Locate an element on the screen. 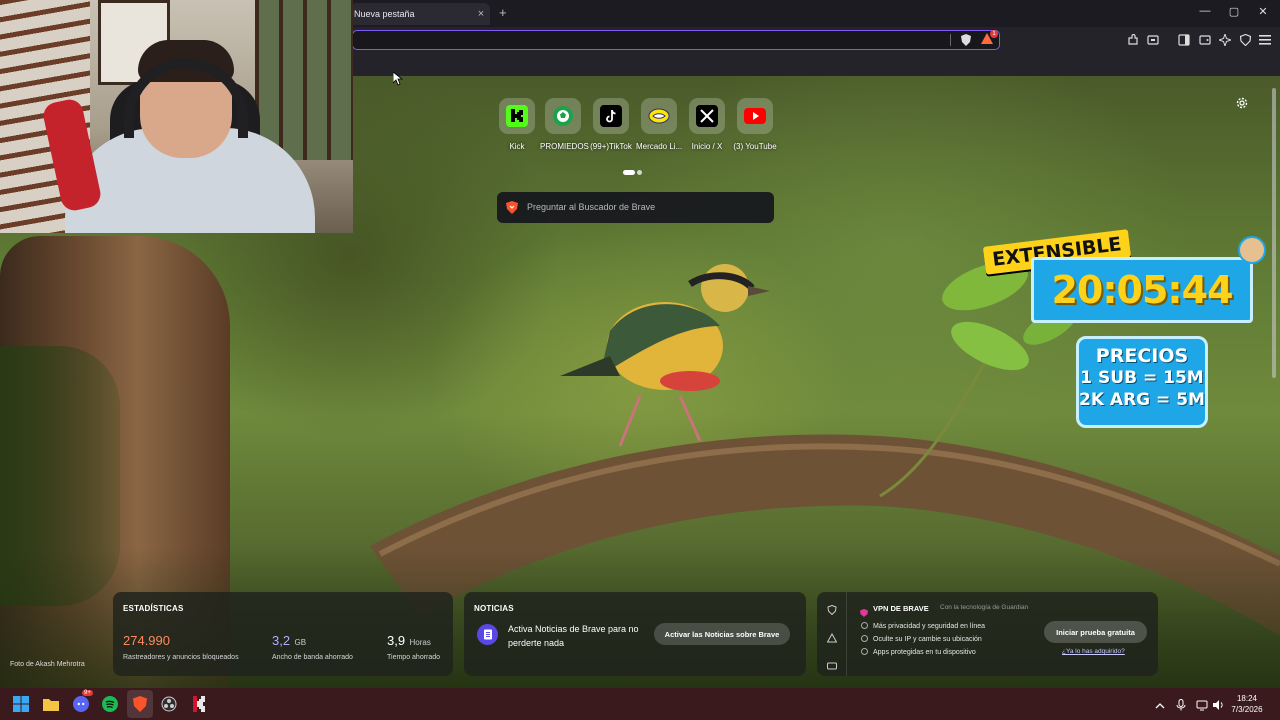  volume-icon is located at coordinates (1218, 704).